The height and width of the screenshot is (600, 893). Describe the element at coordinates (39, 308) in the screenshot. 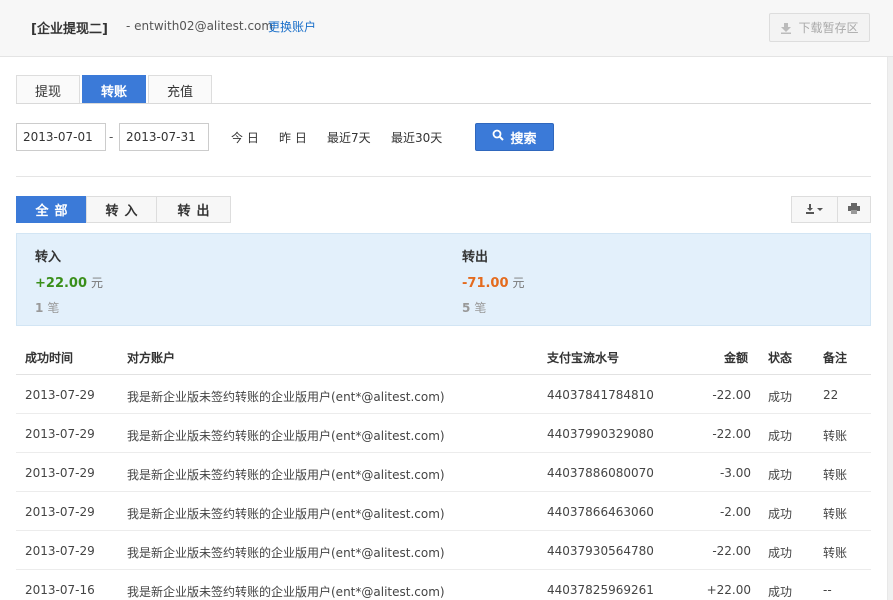

I see `summary-in-count-value: 1` at that location.